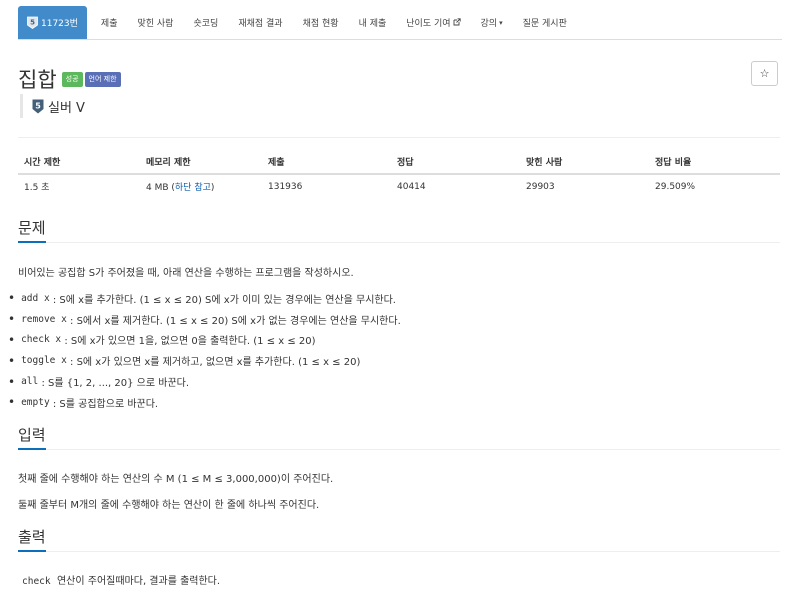 The height and width of the screenshot is (593, 800). What do you see at coordinates (212, 188) in the screenshot?
I see `memory-close: )` at bounding box center [212, 188].